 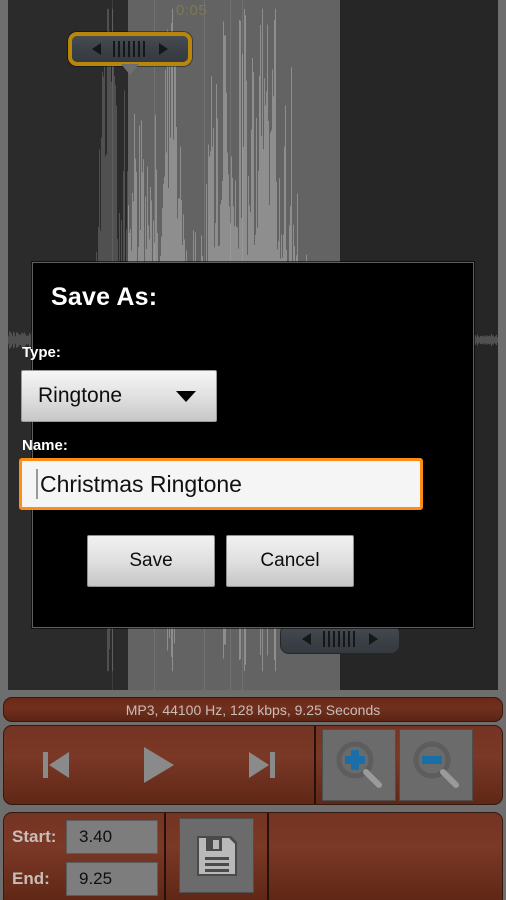 I want to click on type-field-label: Type:, so click(x=41, y=352).